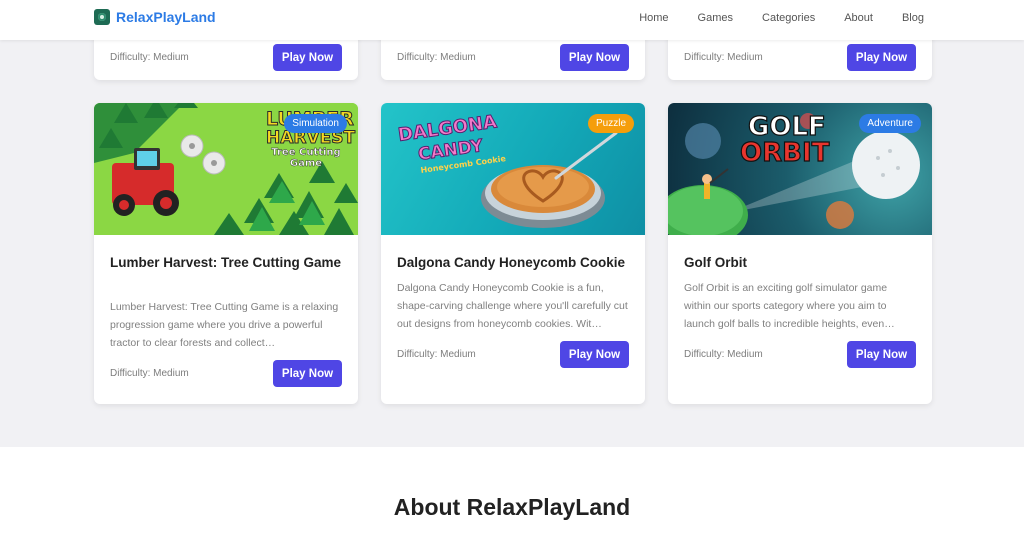 The width and height of the screenshot is (1024, 540). What do you see at coordinates (315, 123) in the screenshot?
I see `category-badge: Simulation` at bounding box center [315, 123].